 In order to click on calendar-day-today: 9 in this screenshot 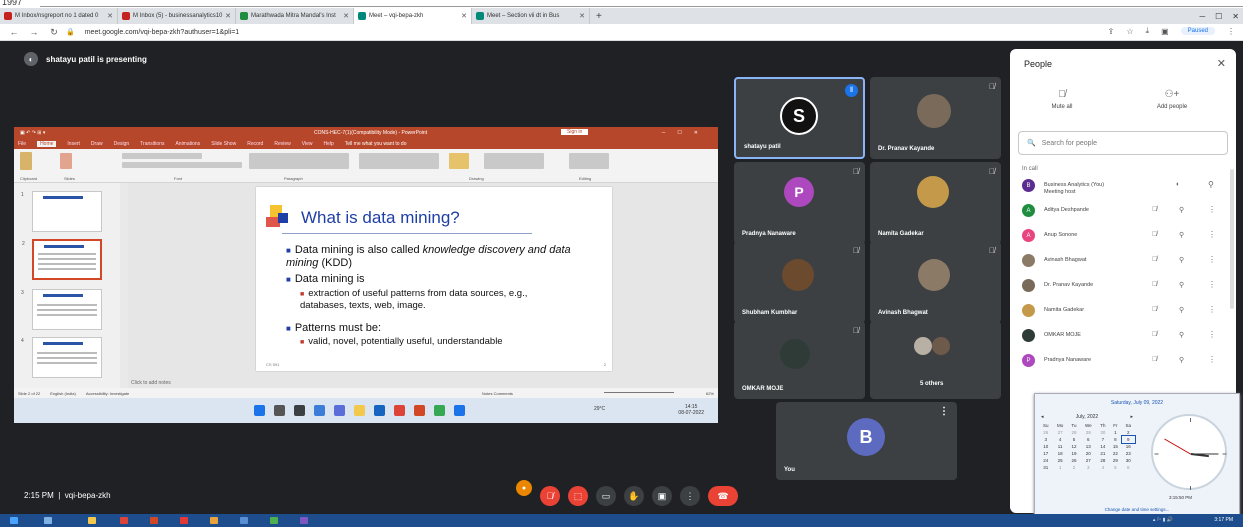, I will do `click(1128, 439)`.